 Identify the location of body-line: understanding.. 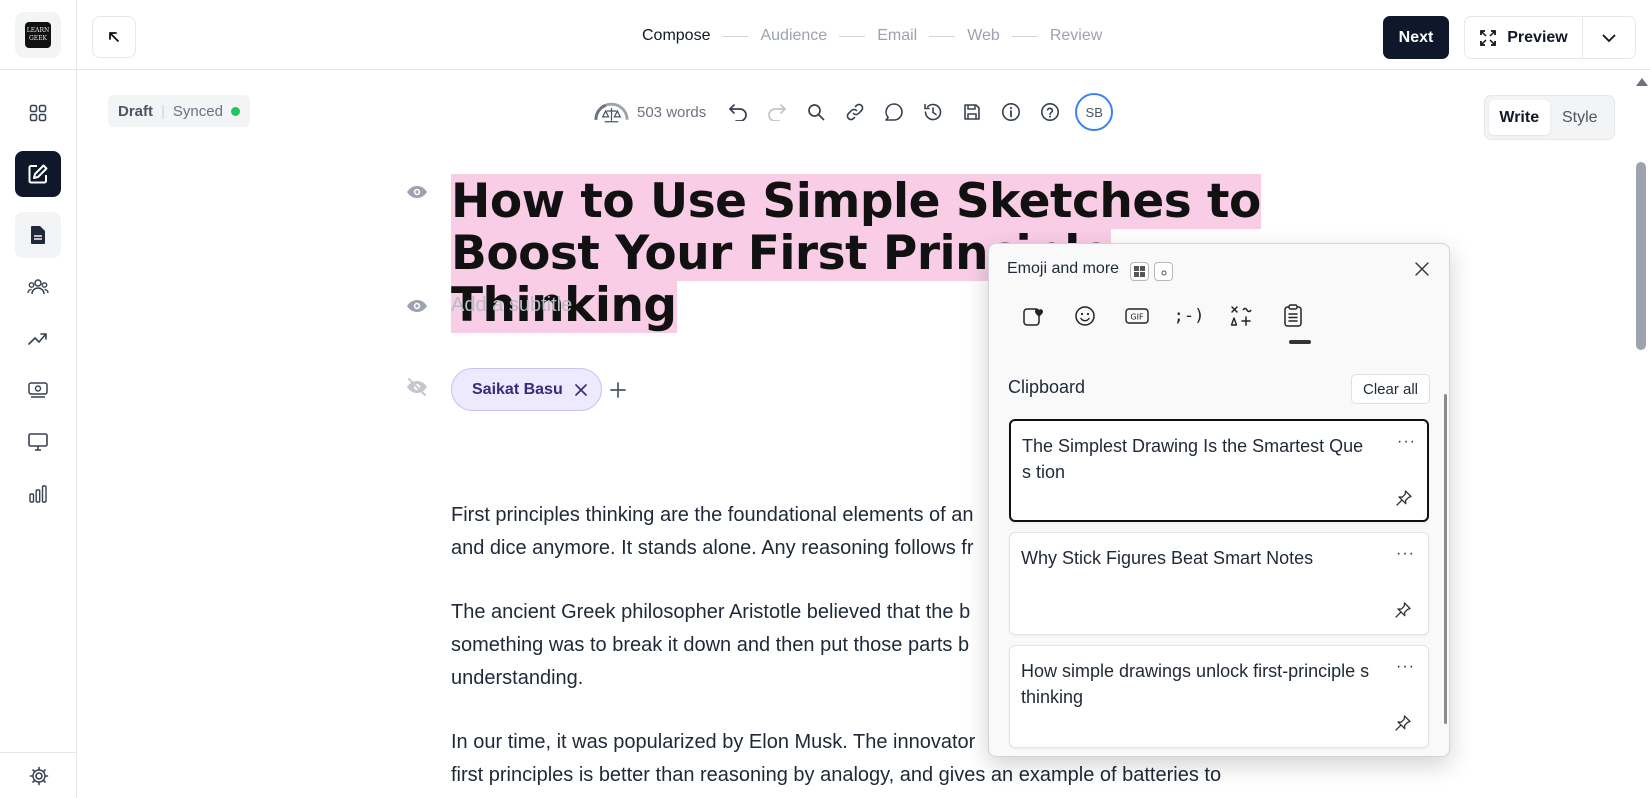
(517, 678).